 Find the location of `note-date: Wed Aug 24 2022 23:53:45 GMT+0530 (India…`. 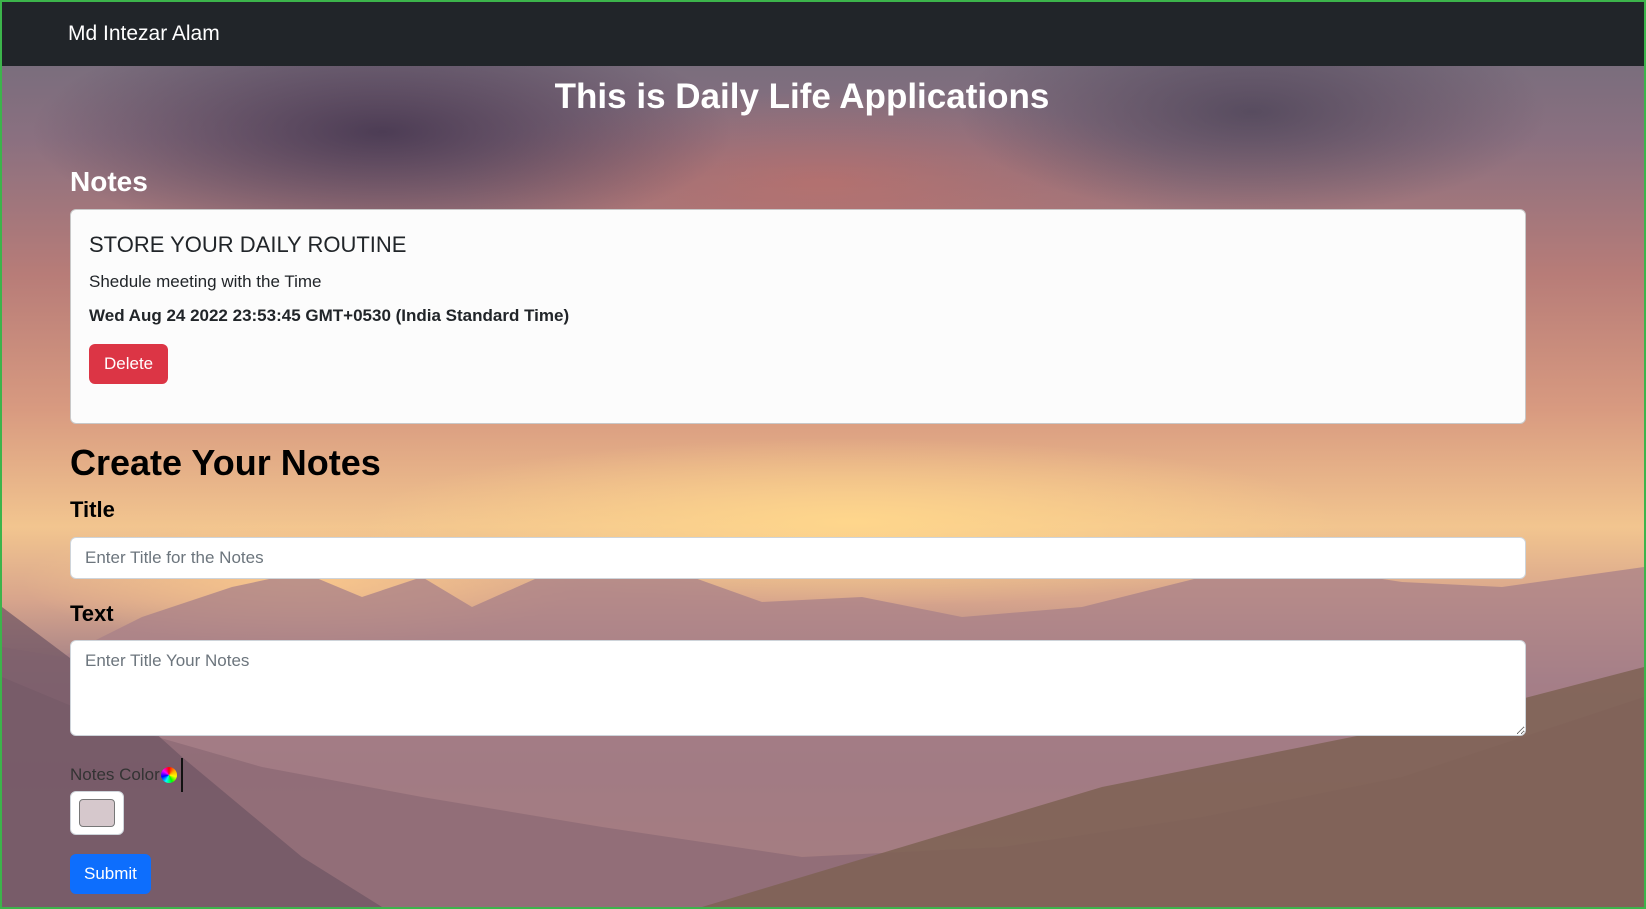

note-date: Wed Aug 24 2022 23:53:45 GMT+0530 (India… is located at coordinates (329, 315).